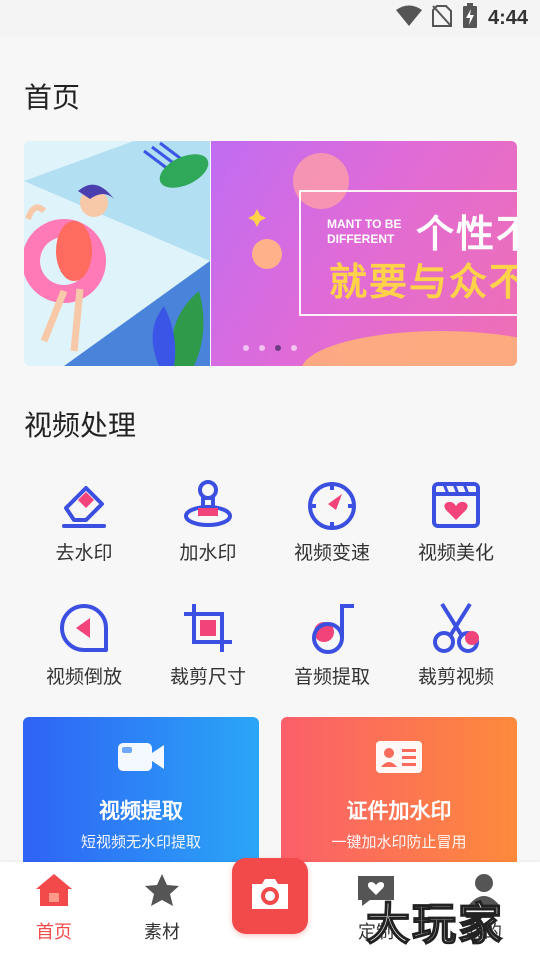 This screenshot has width=540, height=960. What do you see at coordinates (332, 504) in the screenshot?
I see `speedometer-icon` at bounding box center [332, 504].